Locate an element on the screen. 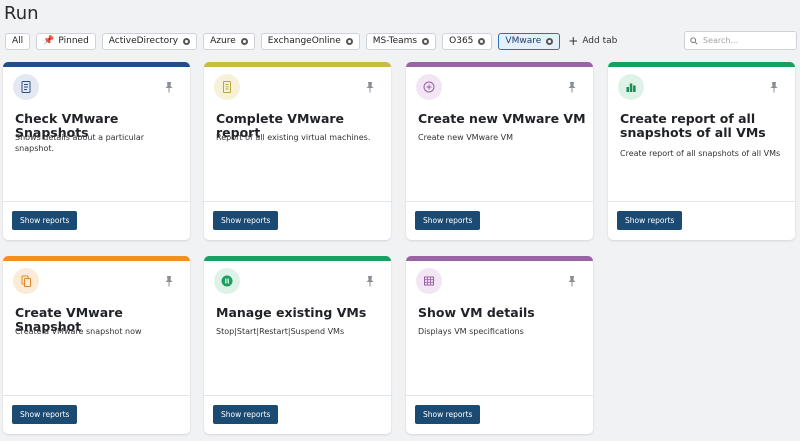 The height and width of the screenshot is (441, 800). card-description: Displays VM specifications is located at coordinates (471, 331).